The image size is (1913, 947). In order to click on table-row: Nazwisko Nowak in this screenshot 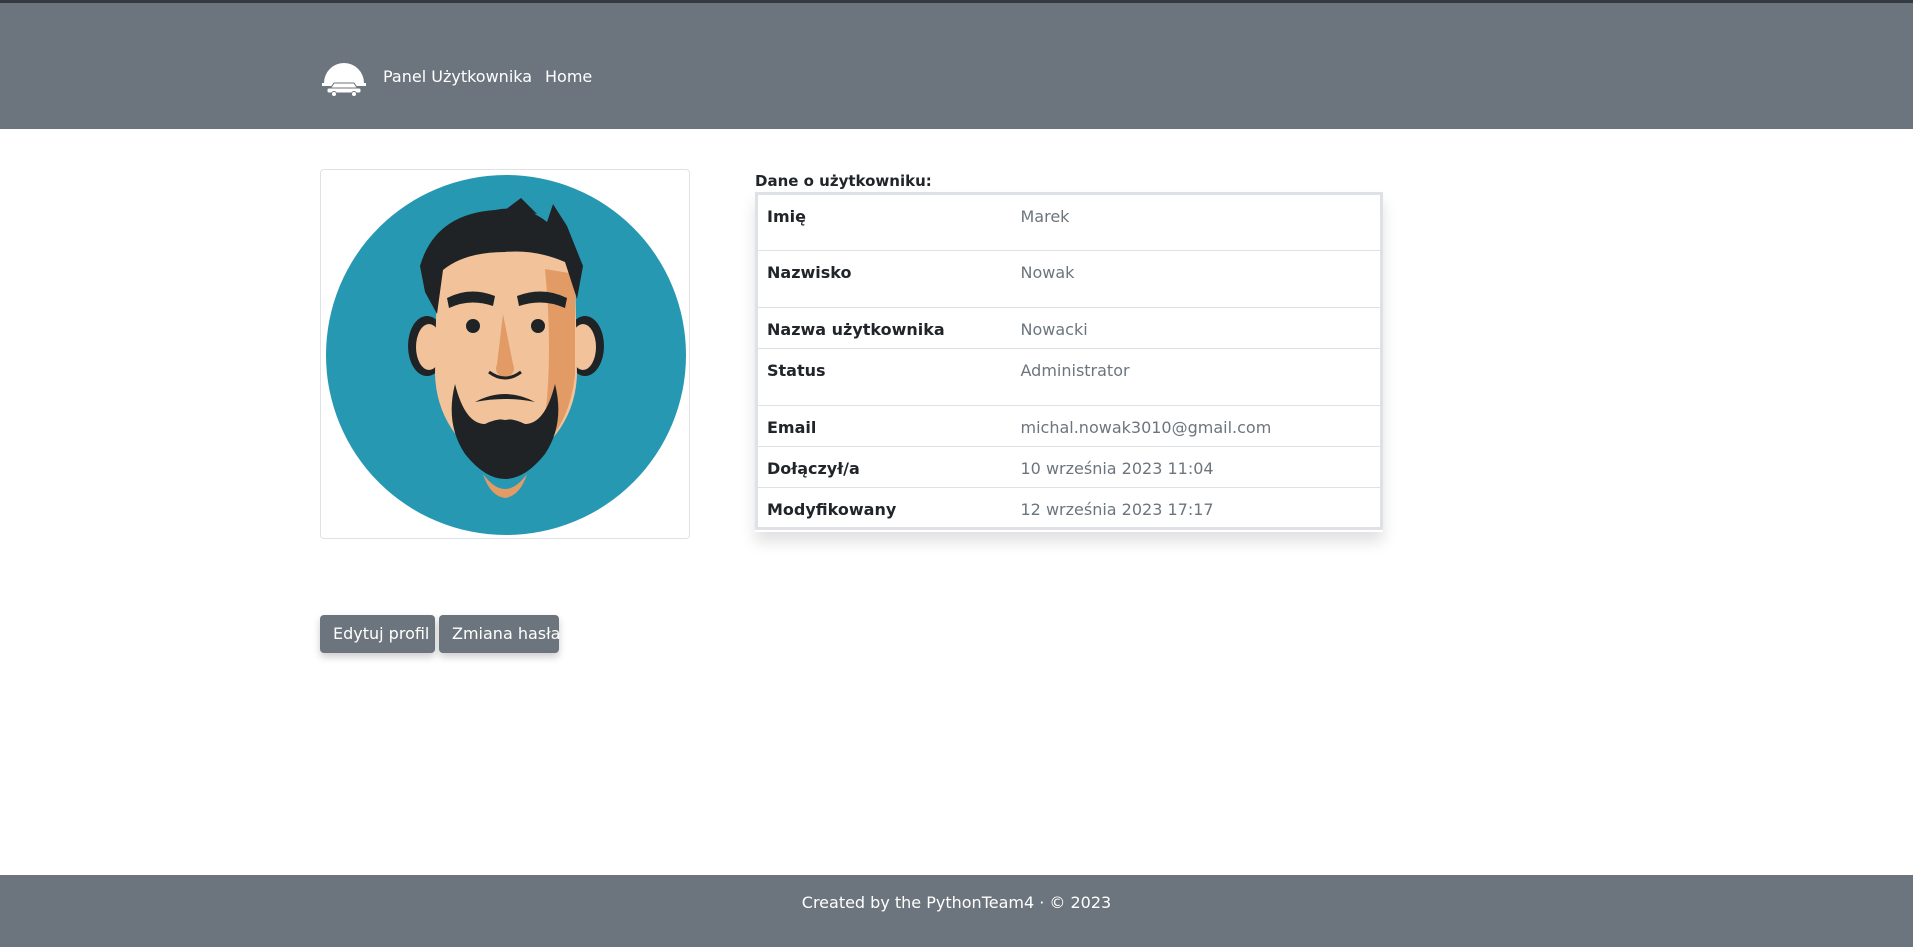, I will do `click(1069, 279)`.